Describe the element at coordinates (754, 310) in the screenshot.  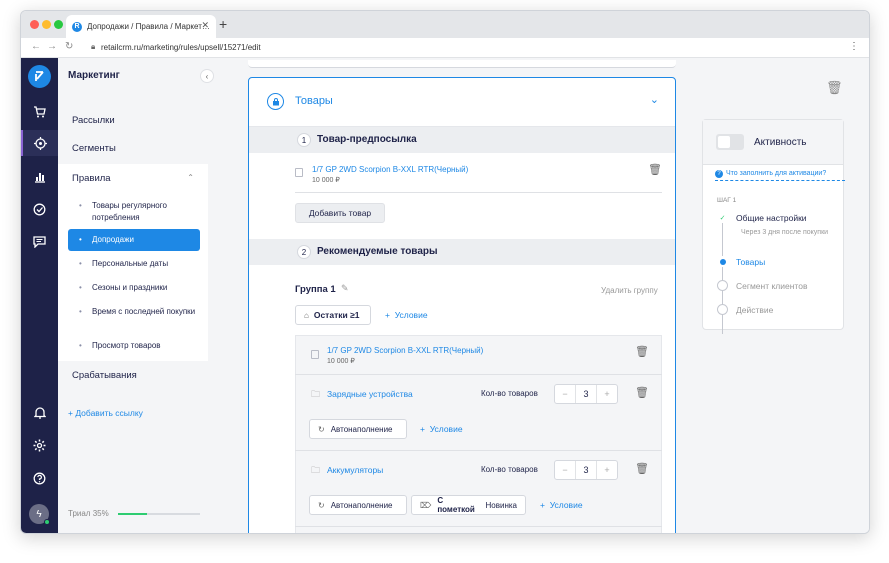
I see `step-action: Действие` at that location.